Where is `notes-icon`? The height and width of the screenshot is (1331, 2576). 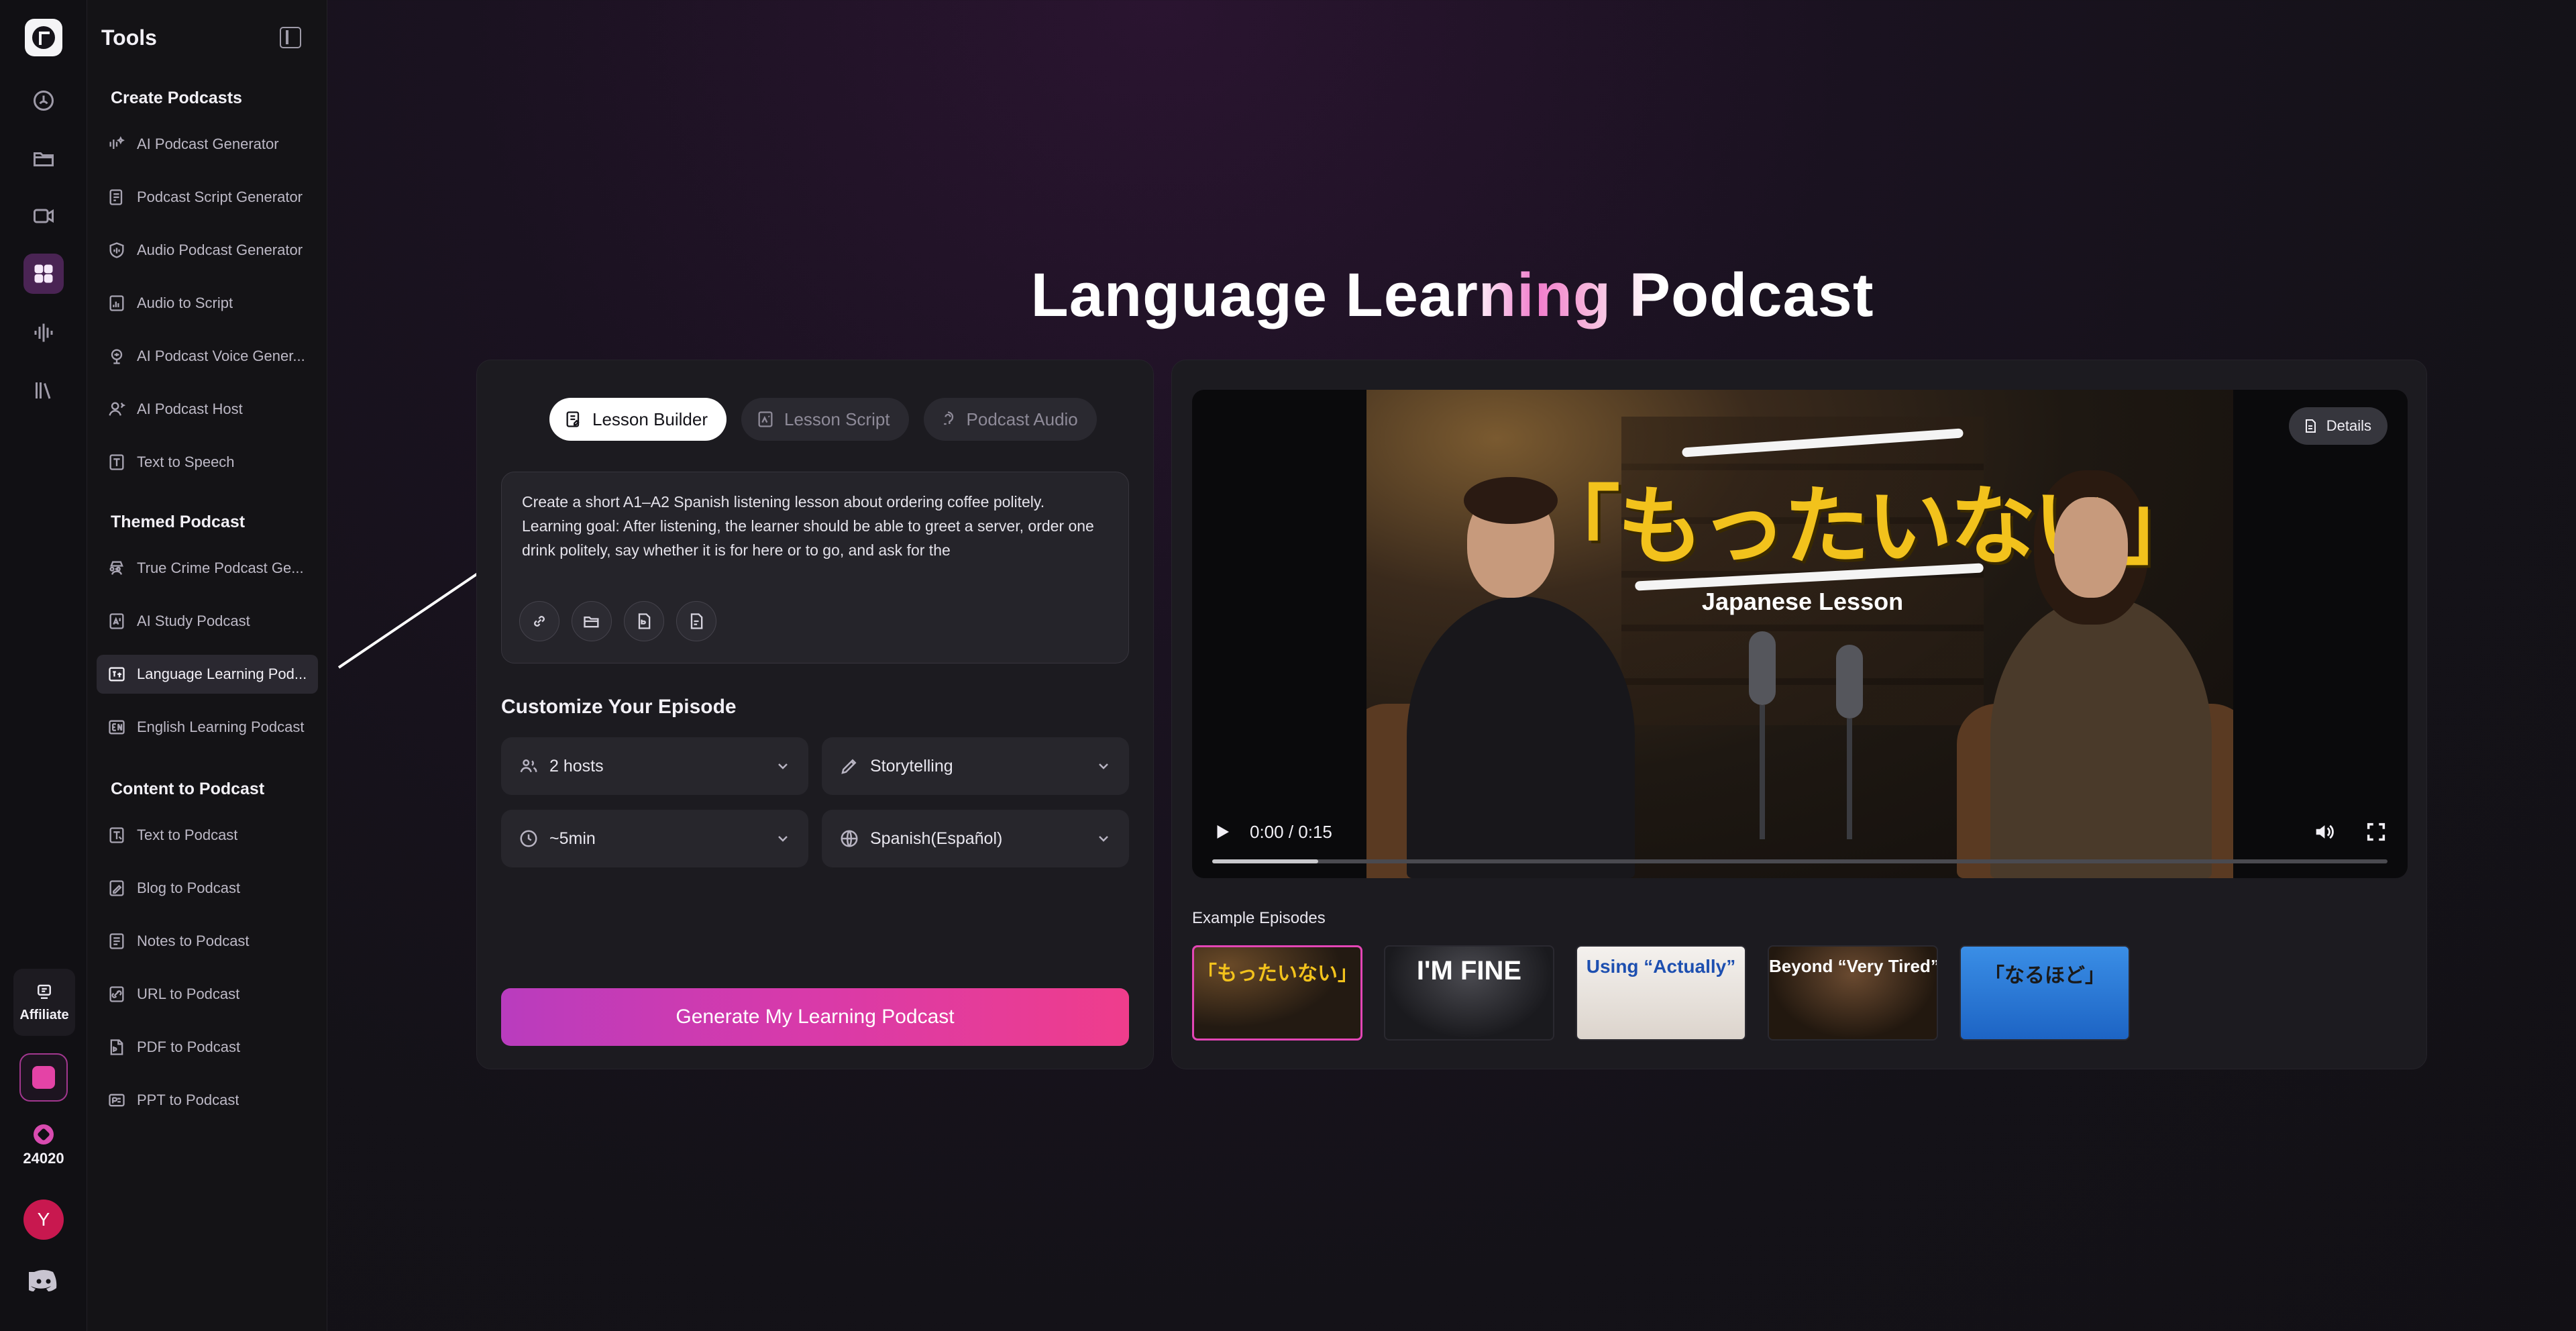 notes-icon is located at coordinates (116, 941).